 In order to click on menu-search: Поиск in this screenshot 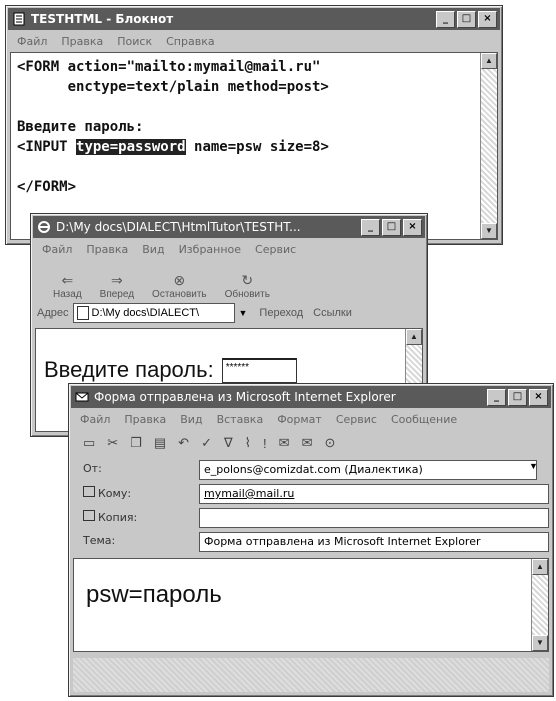, I will do `click(134, 41)`.